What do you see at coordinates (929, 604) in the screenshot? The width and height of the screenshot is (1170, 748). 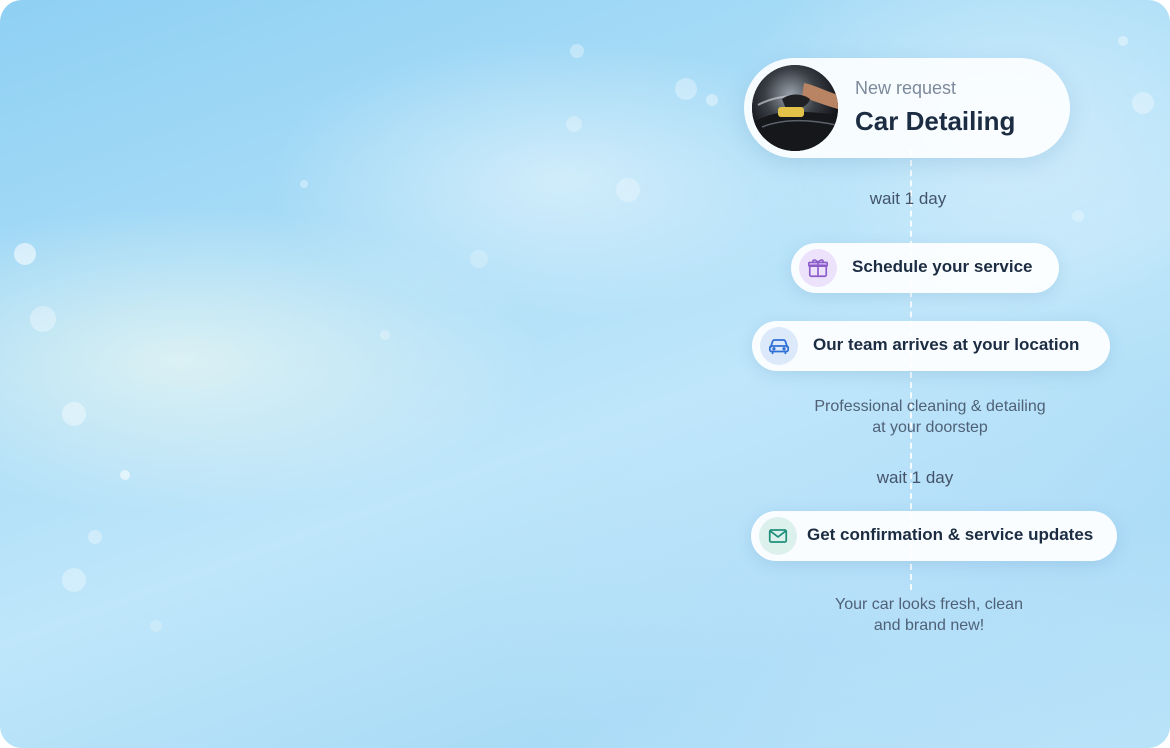 I see `final-caption-line1: Your car looks fresh, clean` at bounding box center [929, 604].